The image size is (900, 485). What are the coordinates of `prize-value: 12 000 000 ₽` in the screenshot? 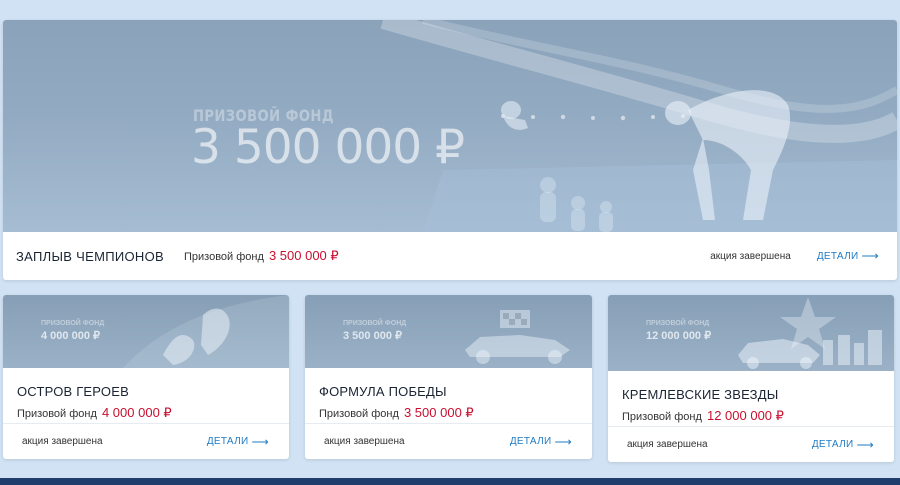 It's located at (745, 415).